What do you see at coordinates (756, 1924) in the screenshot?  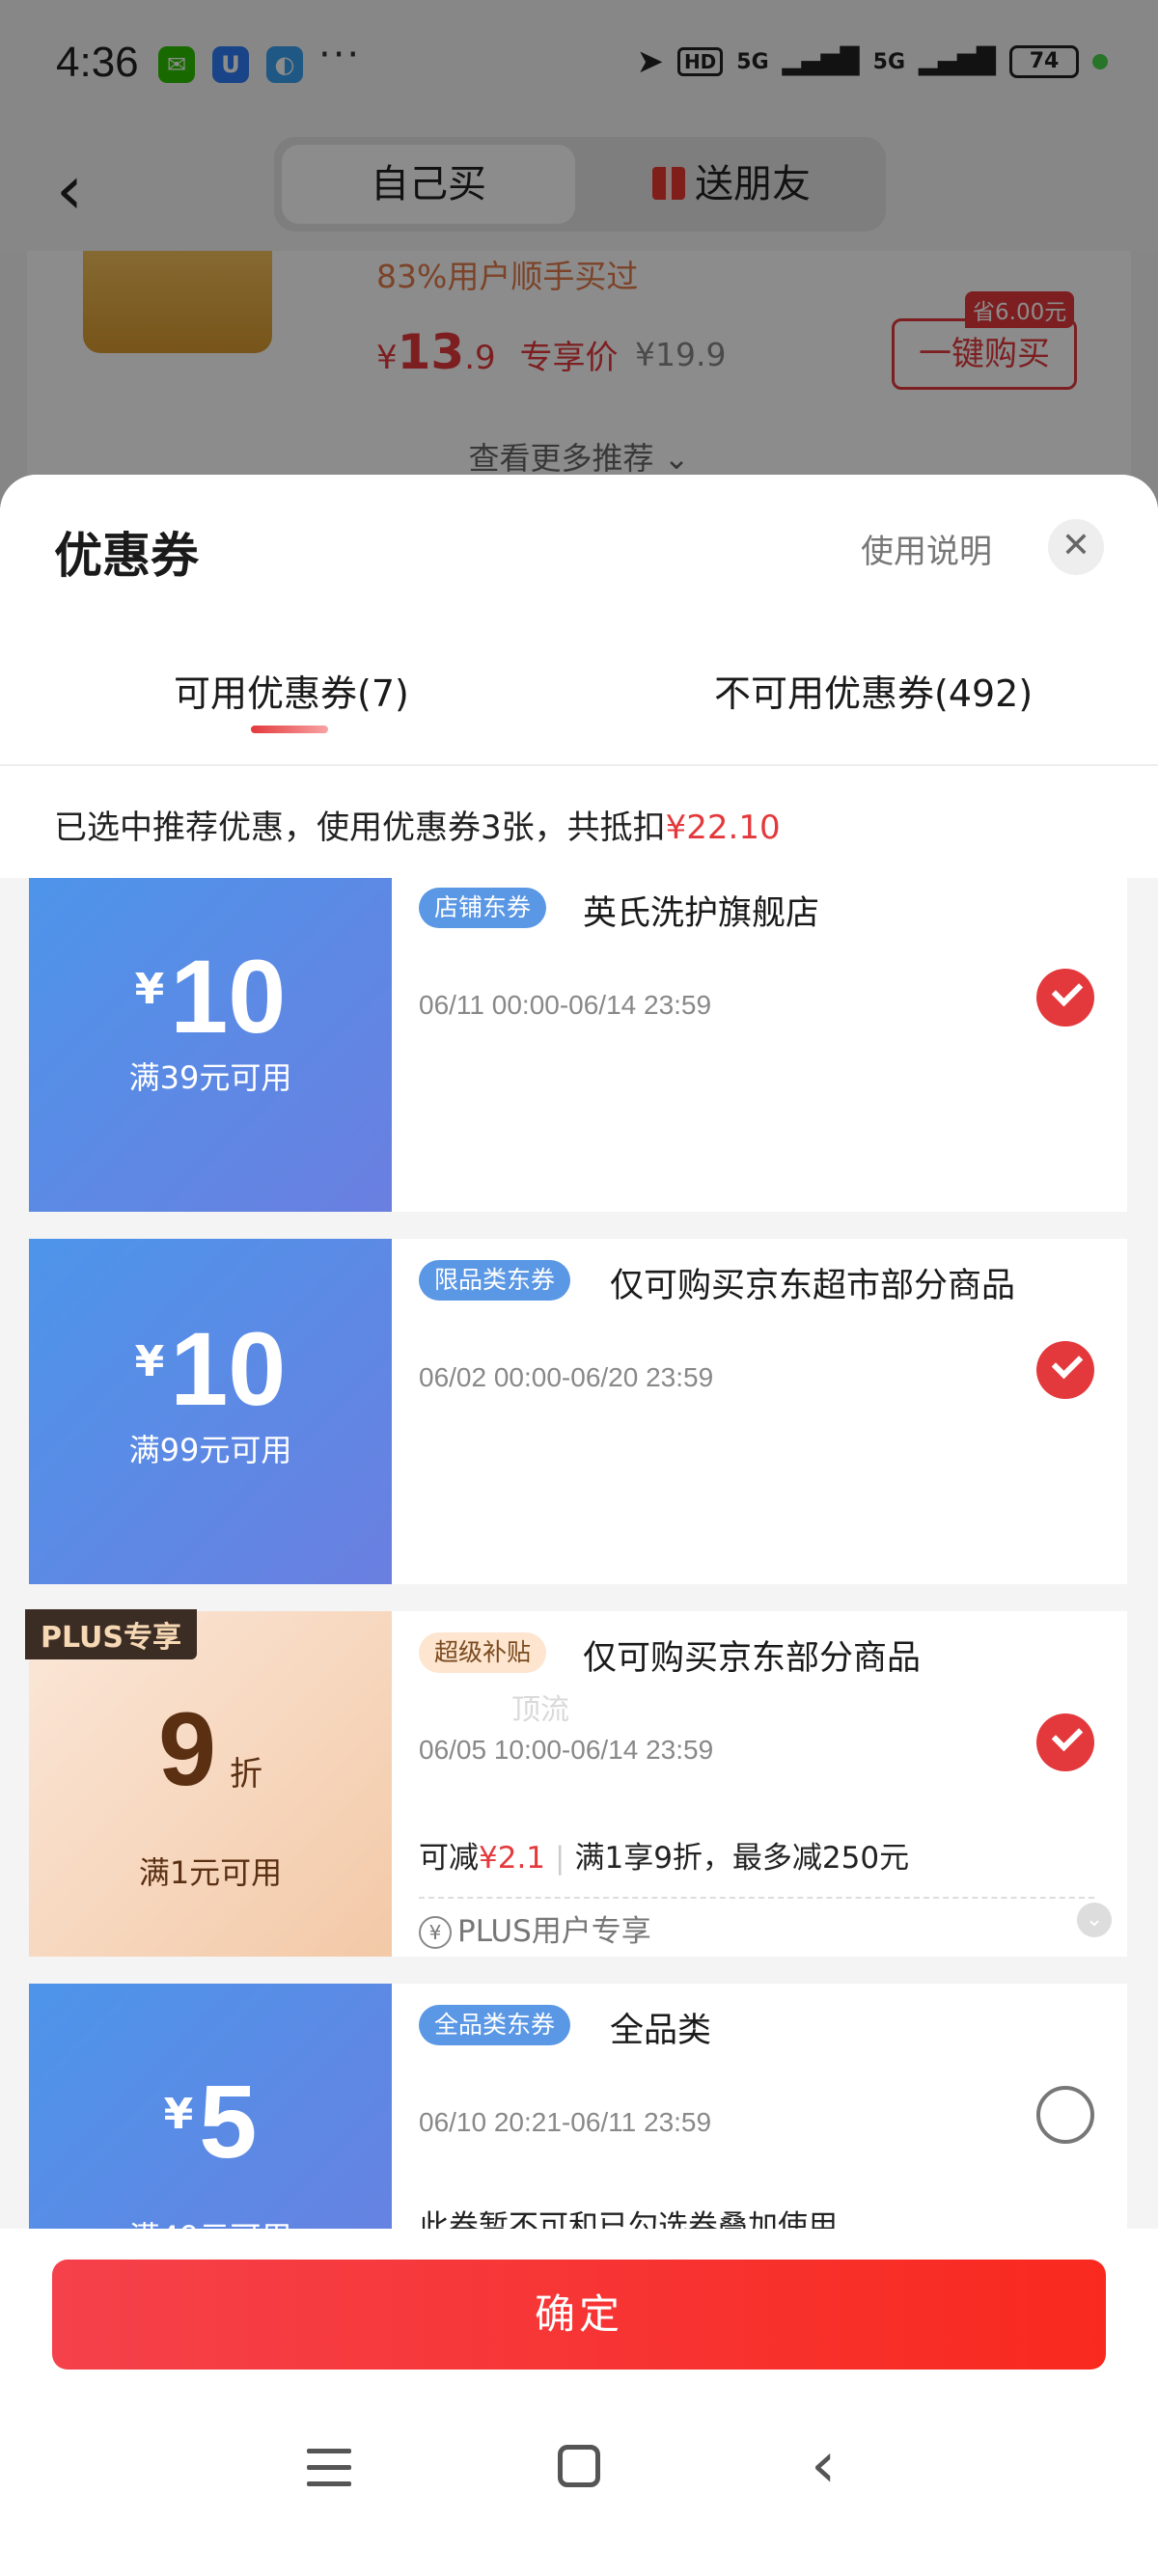 I see `plus-user-footer: ¥ PLUS用户专享` at bounding box center [756, 1924].